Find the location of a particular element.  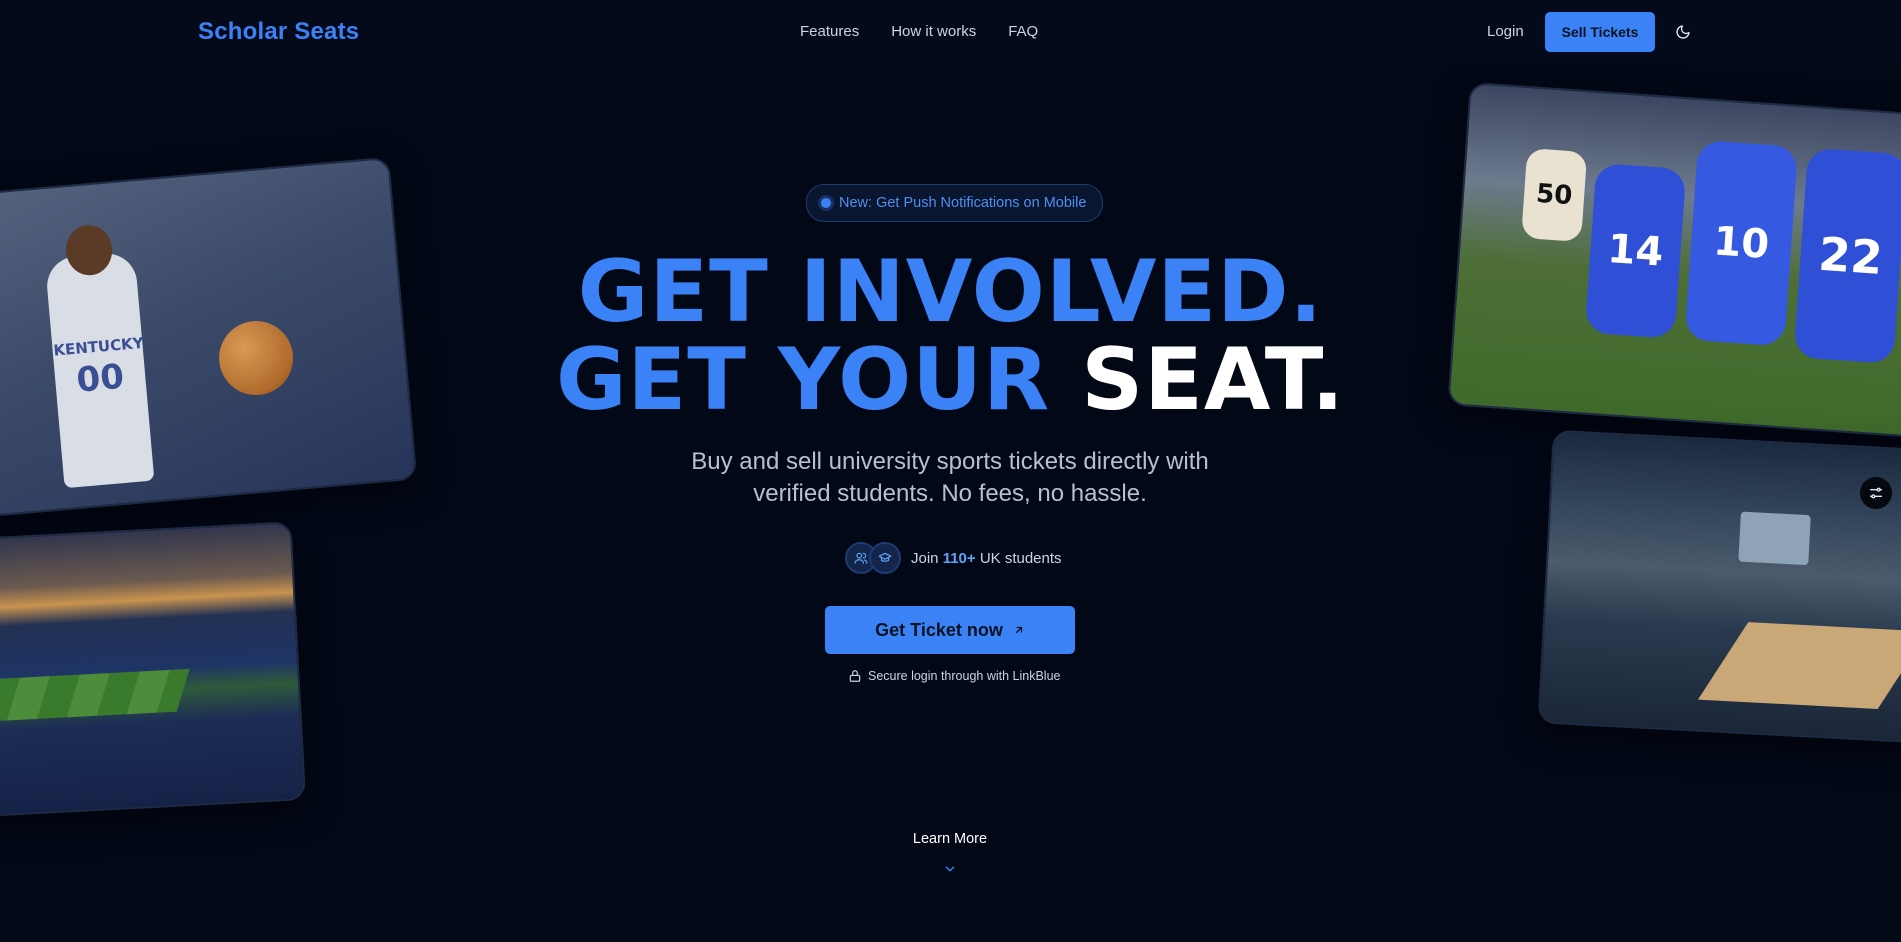

nav-links: Features How it works FAQ is located at coordinates (919, 31).